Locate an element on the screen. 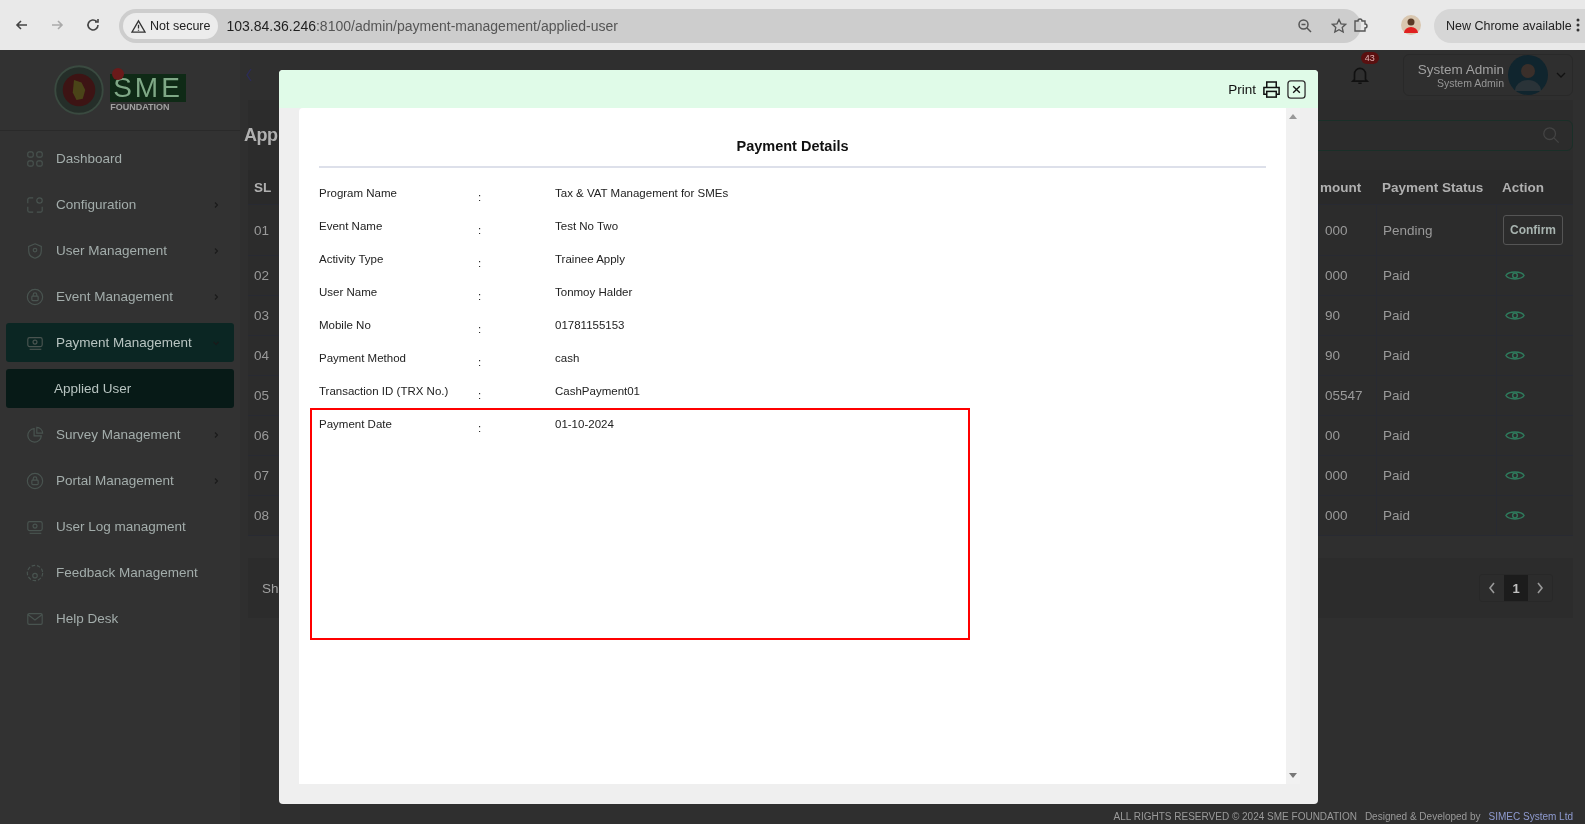  sidebar-item: Help Desk is located at coordinates (120, 618).